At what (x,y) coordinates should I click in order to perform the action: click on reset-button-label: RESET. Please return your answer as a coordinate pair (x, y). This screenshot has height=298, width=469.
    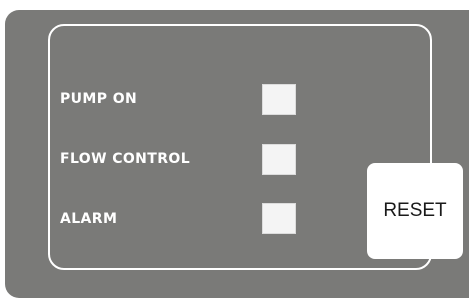
    Looking at the image, I should click on (415, 210).